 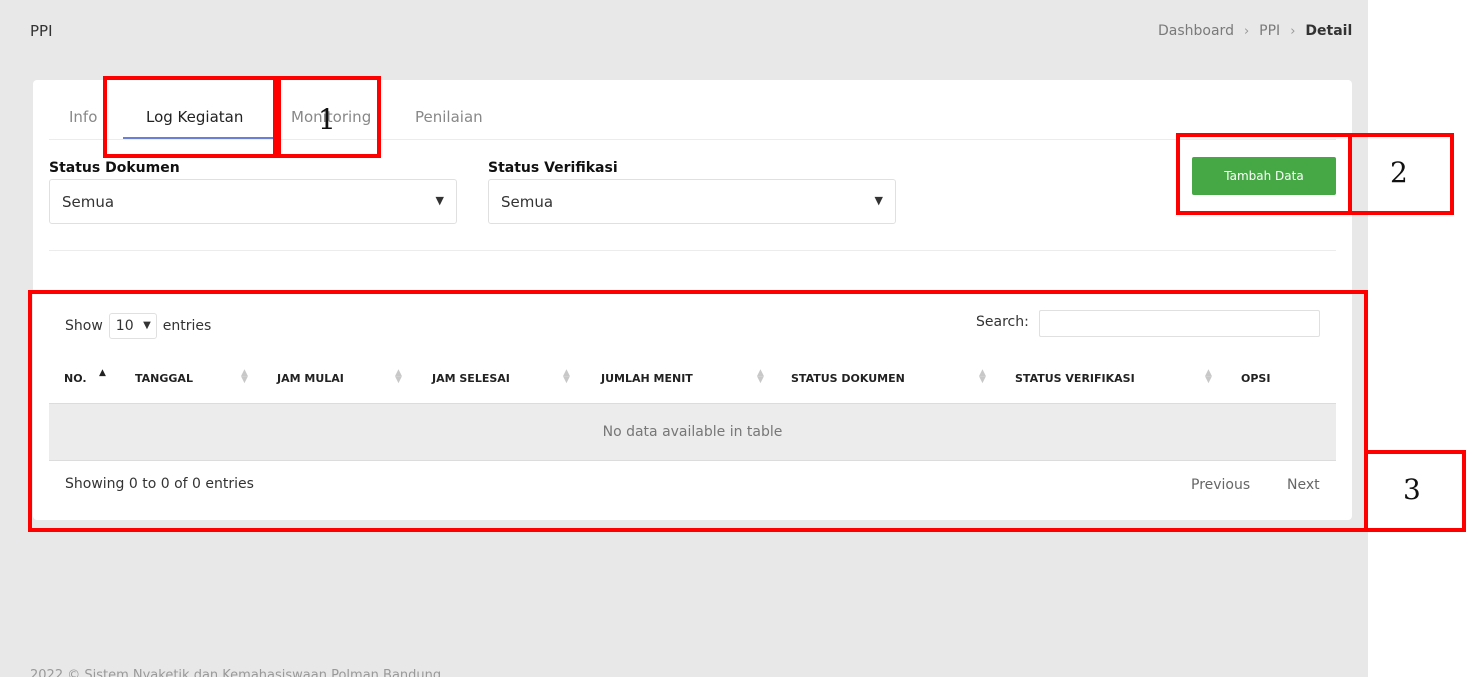 What do you see at coordinates (692, 250) in the screenshot?
I see `divider` at bounding box center [692, 250].